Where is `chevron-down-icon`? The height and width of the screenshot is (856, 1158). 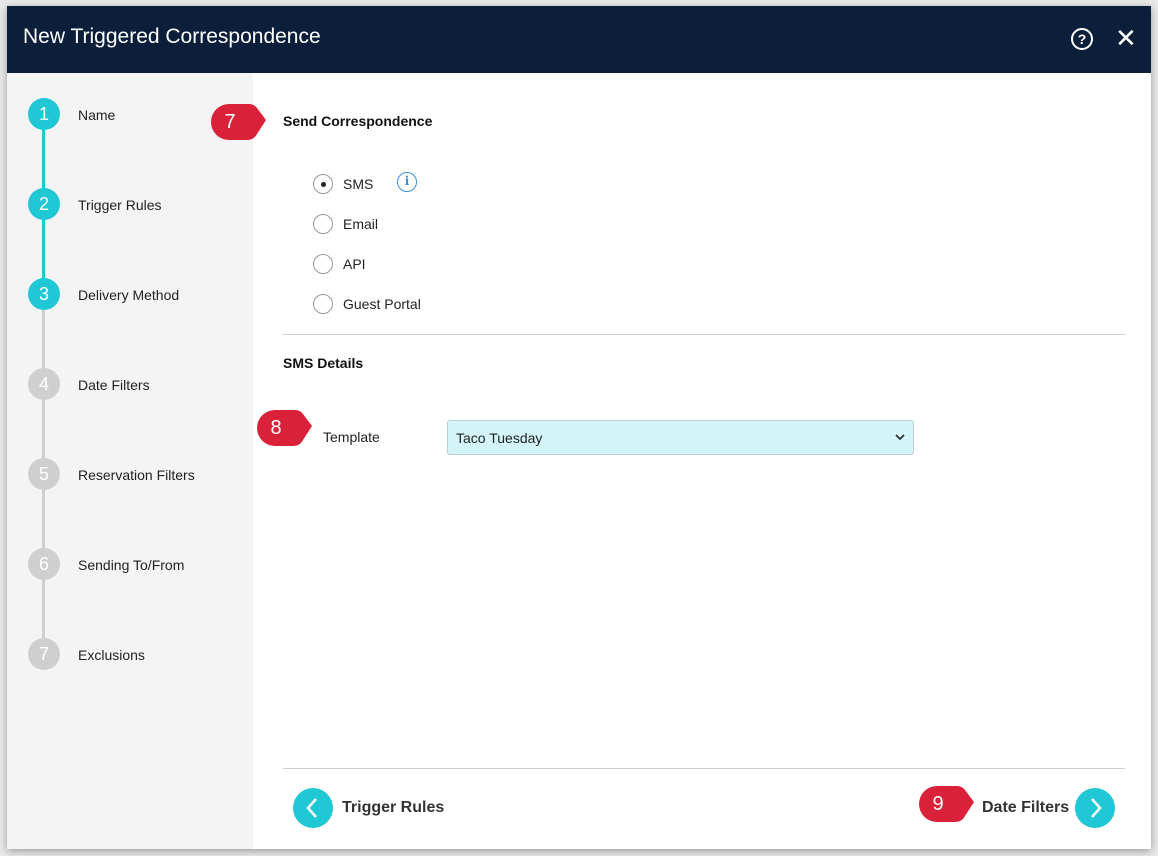 chevron-down-icon is located at coordinates (900, 437).